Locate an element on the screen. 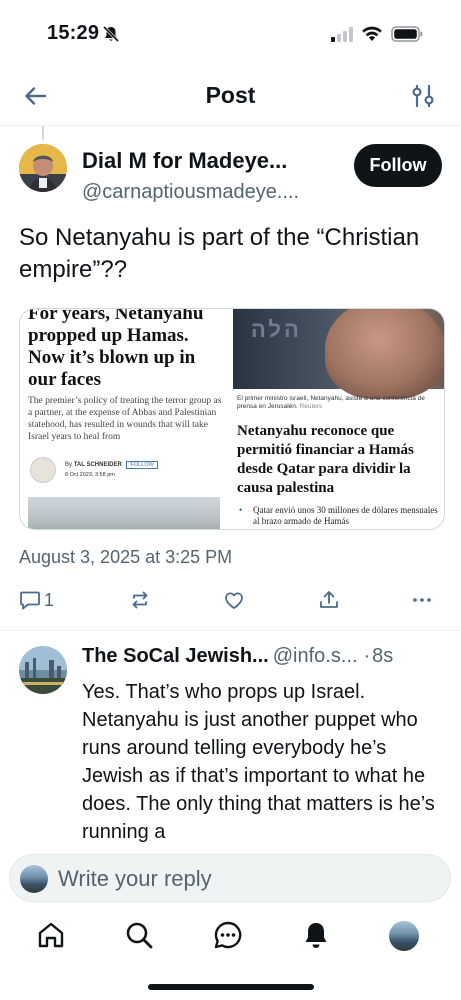 This screenshot has width=461, height=1000. reply-header: The SoCal Jewish... @info.s... · 8s is located at coordinates (264, 658).